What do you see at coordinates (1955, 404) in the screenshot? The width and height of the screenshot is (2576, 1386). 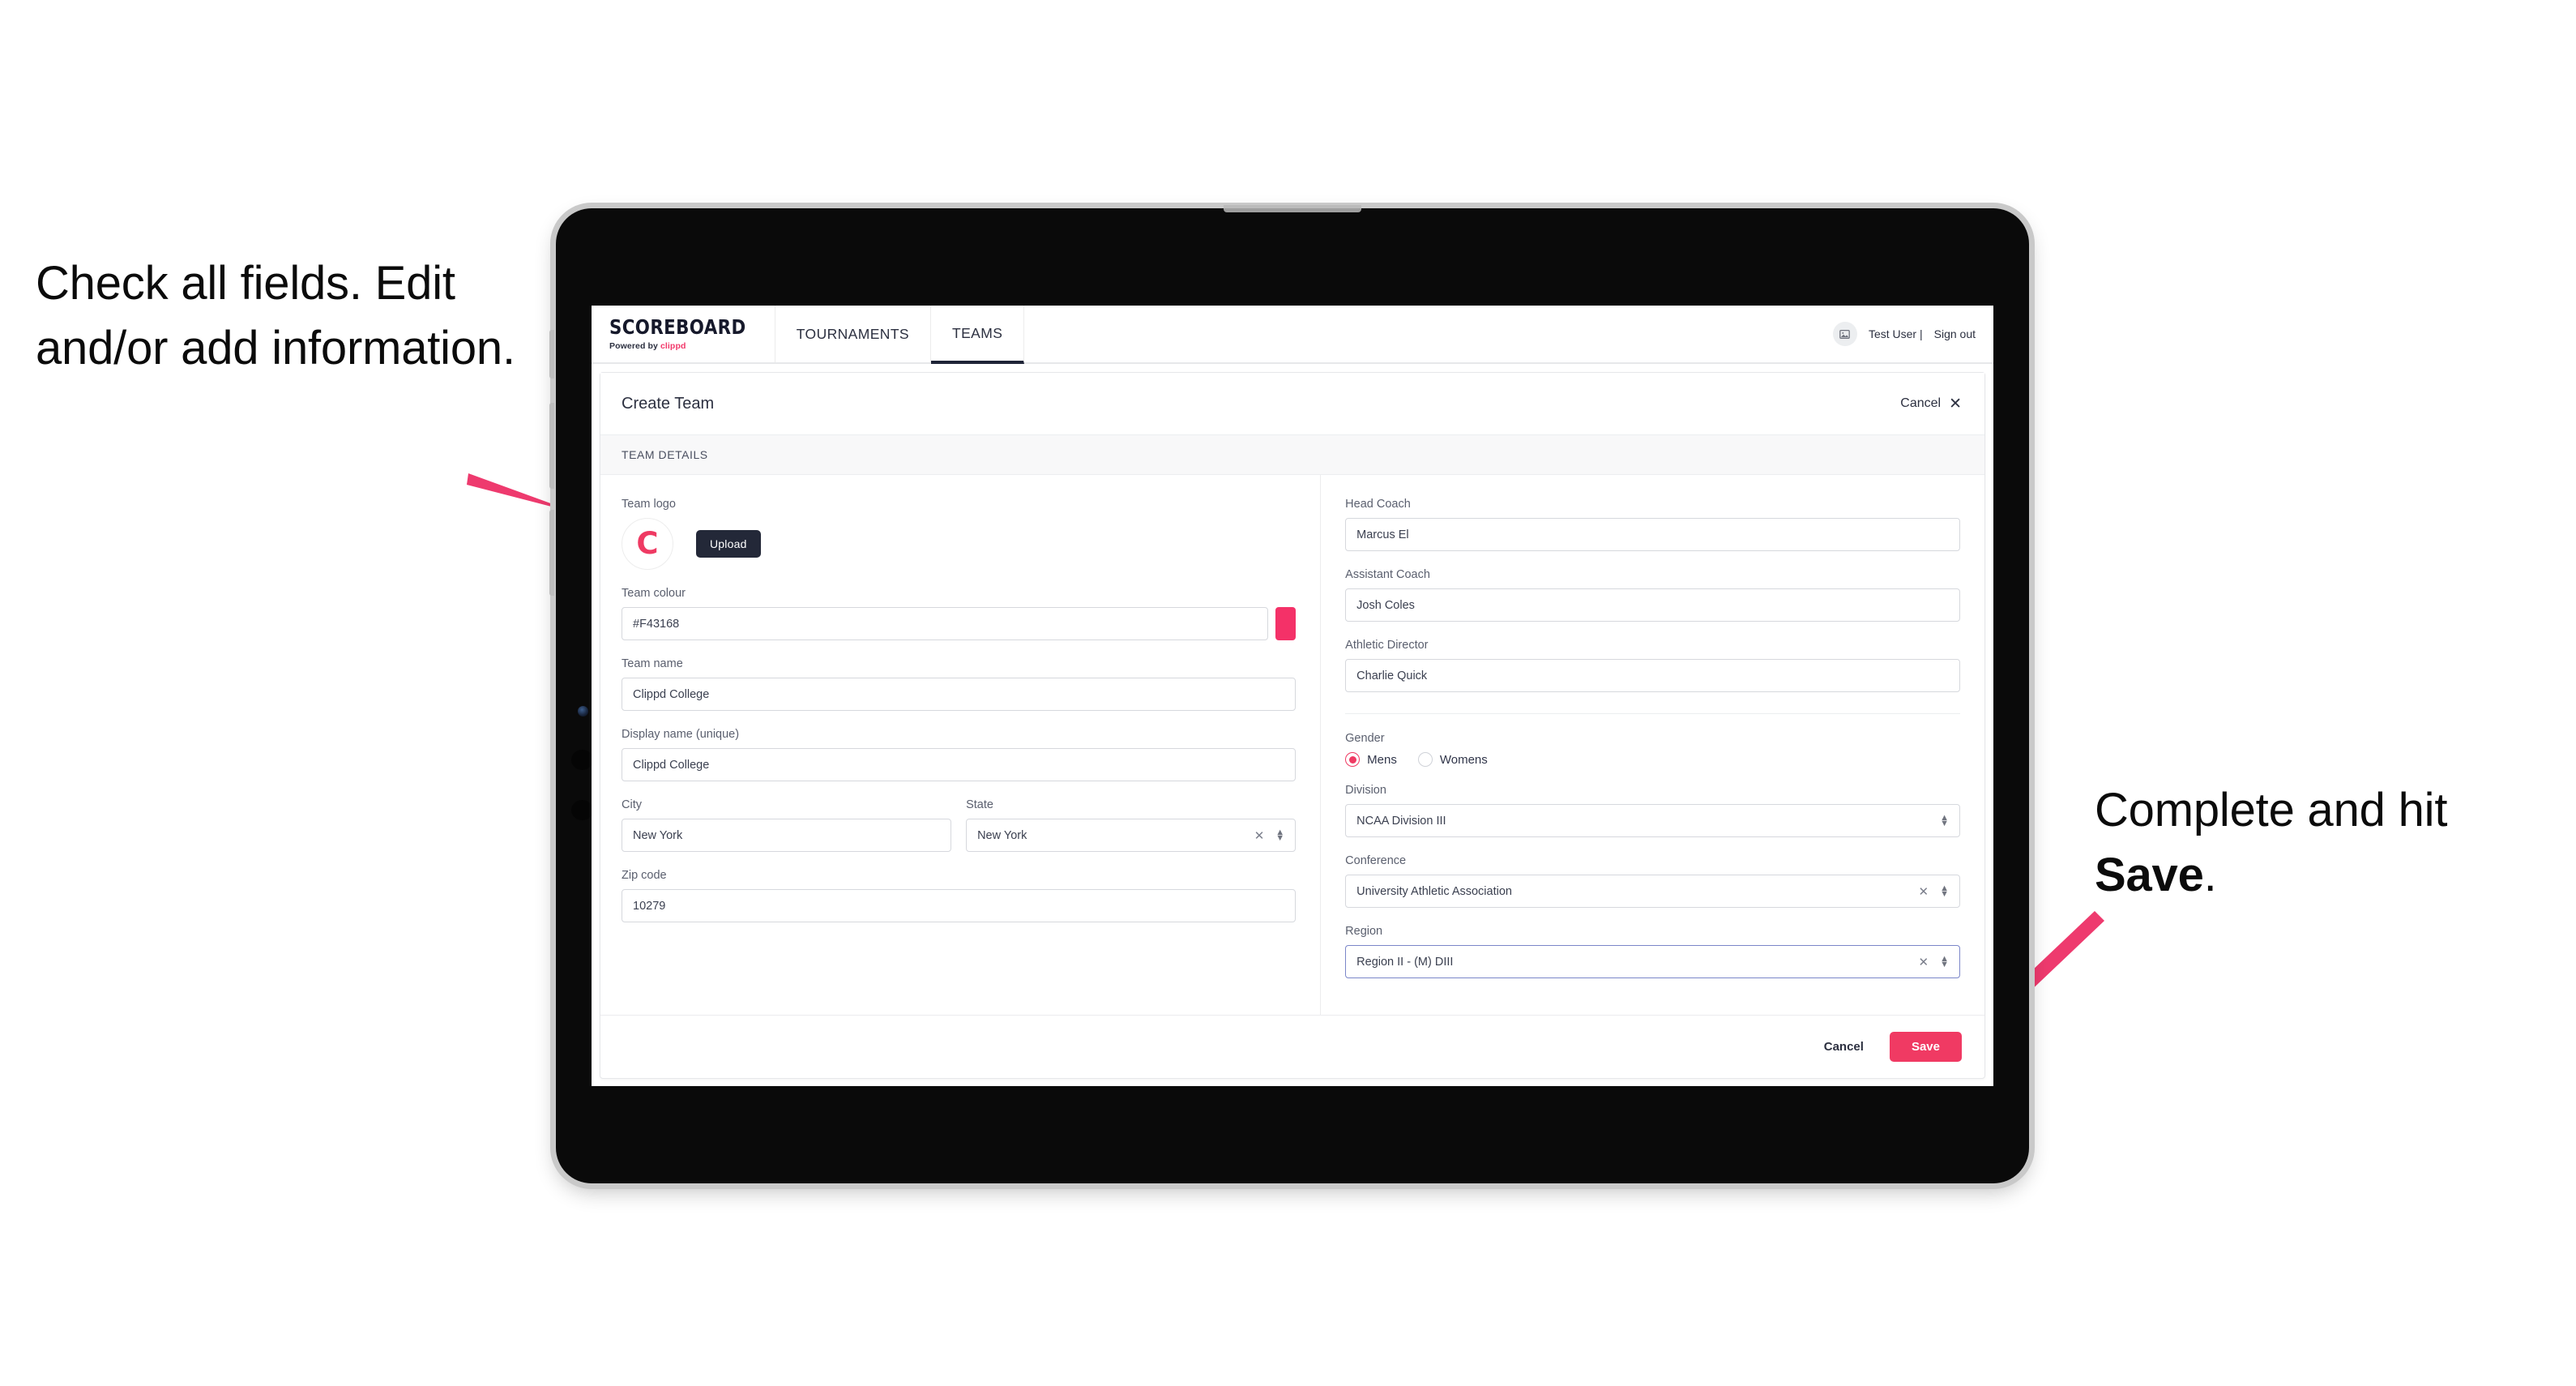 I see `close-x-icon: ✕` at bounding box center [1955, 404].